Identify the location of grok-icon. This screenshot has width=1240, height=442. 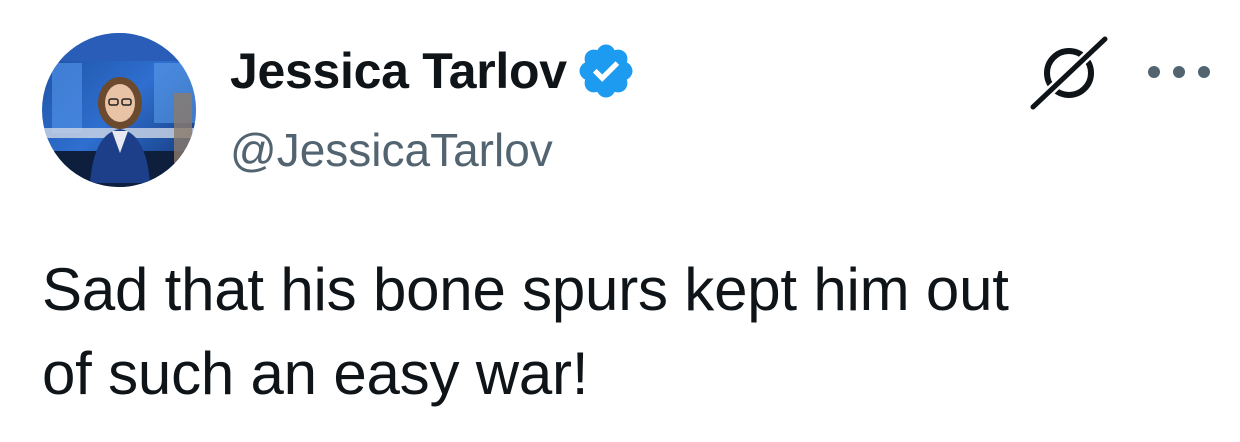
(1069, 73).